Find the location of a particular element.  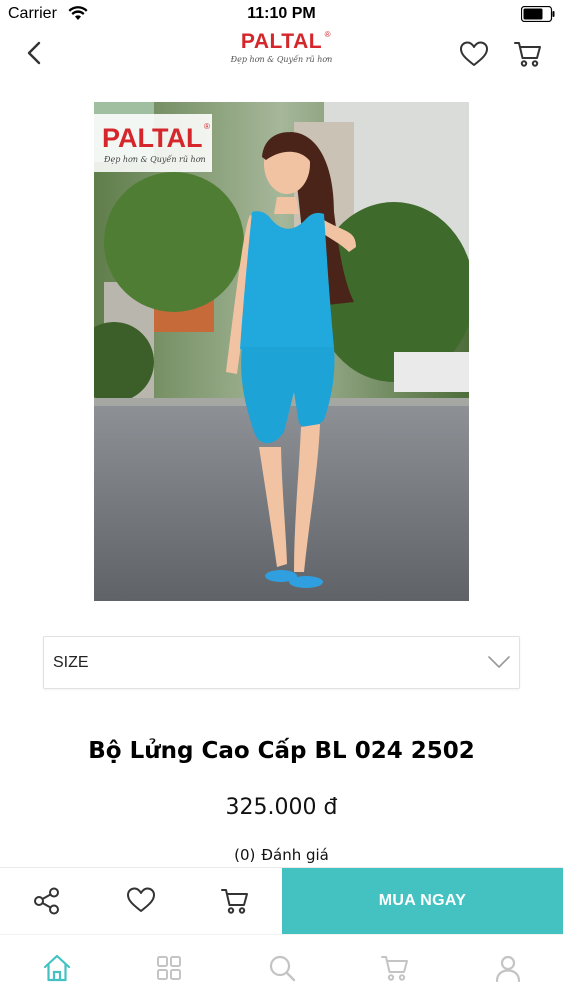

share-icon is located at coordinates (46, 901).